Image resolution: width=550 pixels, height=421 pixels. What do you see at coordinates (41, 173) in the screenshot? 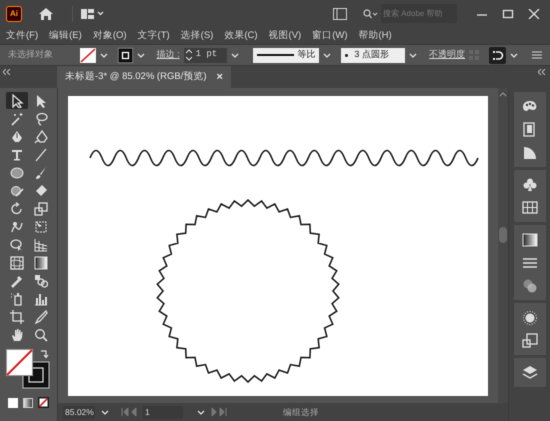
I see `paintbrush-icon` at bounding box center [41, 173].